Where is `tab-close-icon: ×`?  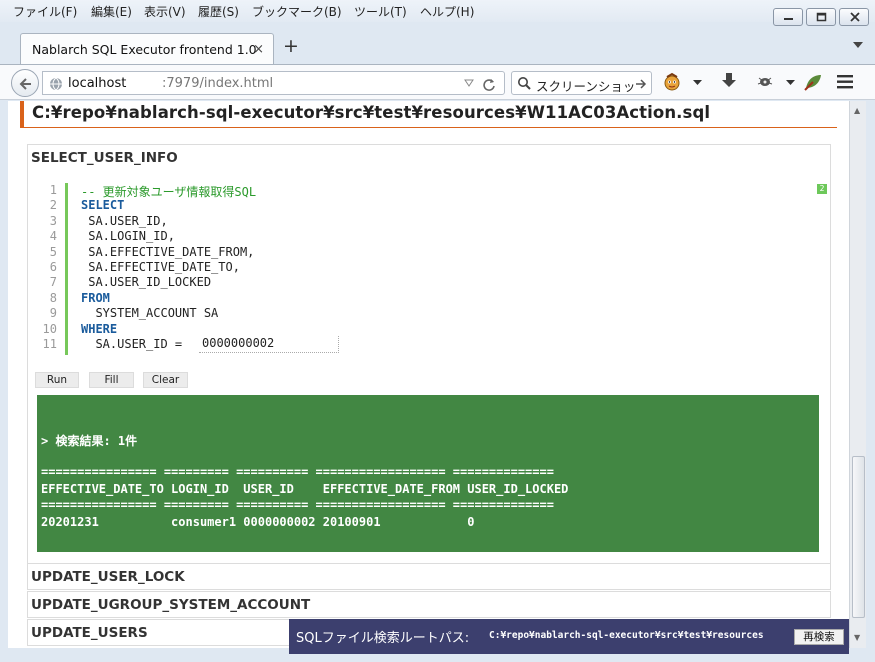 tab-close-icon: × is located at coordinates (258, 49).